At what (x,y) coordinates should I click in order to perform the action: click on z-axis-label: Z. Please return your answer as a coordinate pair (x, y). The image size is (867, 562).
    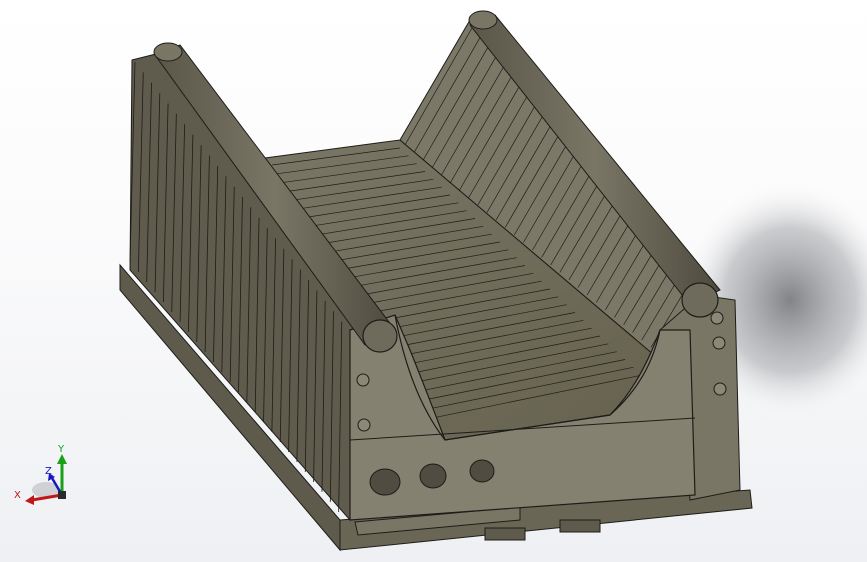
    Looking at the image, I should click on (48, 471).